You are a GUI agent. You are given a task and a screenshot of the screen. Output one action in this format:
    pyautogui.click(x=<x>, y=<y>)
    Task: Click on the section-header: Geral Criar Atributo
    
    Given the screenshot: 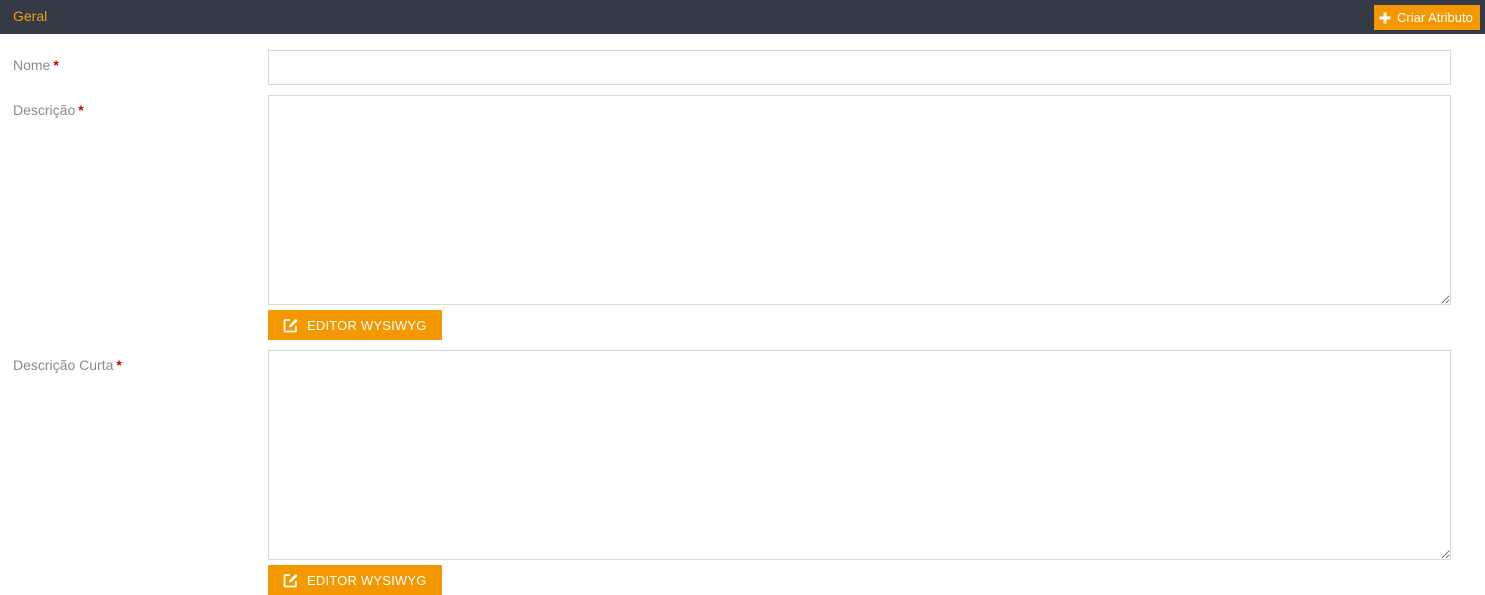 What is the action you would take?
    pyautogui.click(x=742, y=17)
    